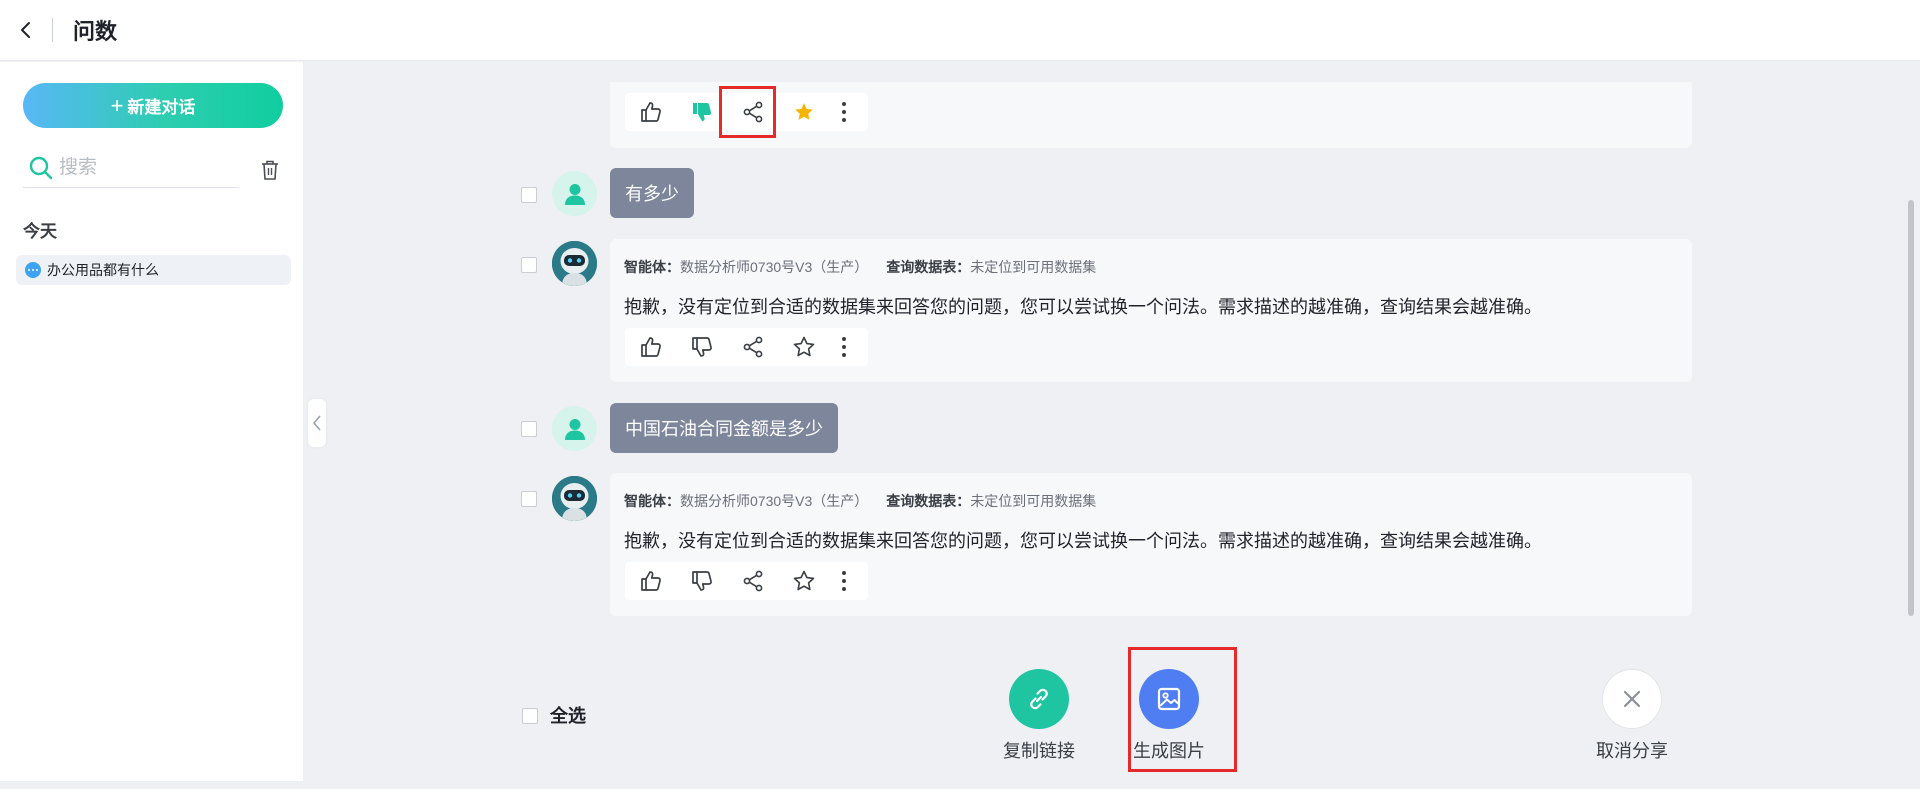 The image size is (1920, 789). Describe the element at coordinates (95, 31) in the screenshot. I see `page-title: 问数` at that location.